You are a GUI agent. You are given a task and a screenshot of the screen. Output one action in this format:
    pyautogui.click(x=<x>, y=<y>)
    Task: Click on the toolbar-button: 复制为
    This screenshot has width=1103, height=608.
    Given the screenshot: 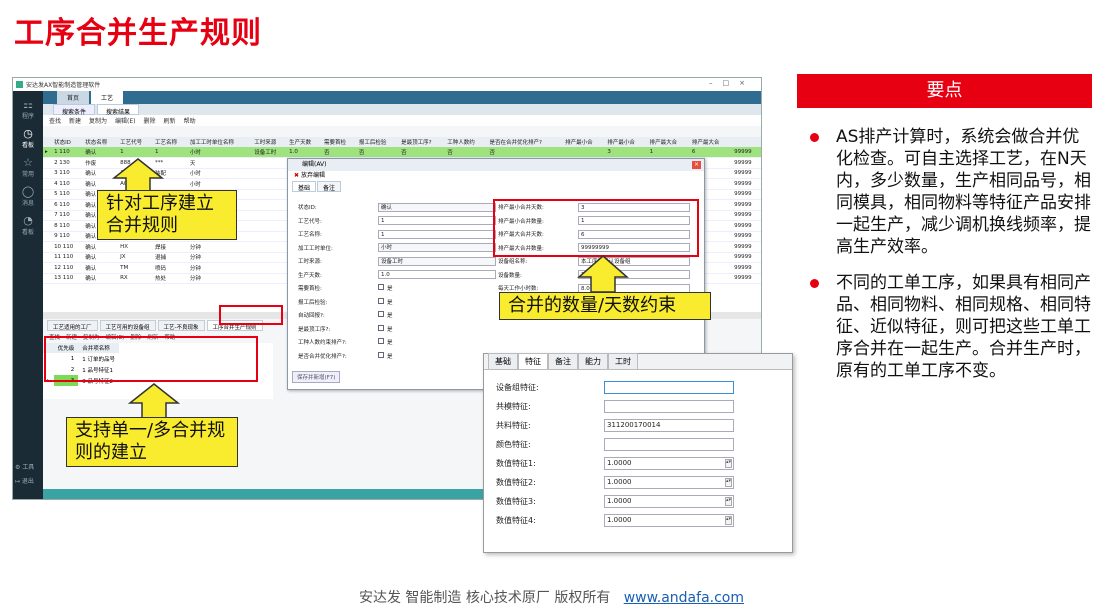 What is the action you would take?
    pyautogui.click(x=98, y=120)
    